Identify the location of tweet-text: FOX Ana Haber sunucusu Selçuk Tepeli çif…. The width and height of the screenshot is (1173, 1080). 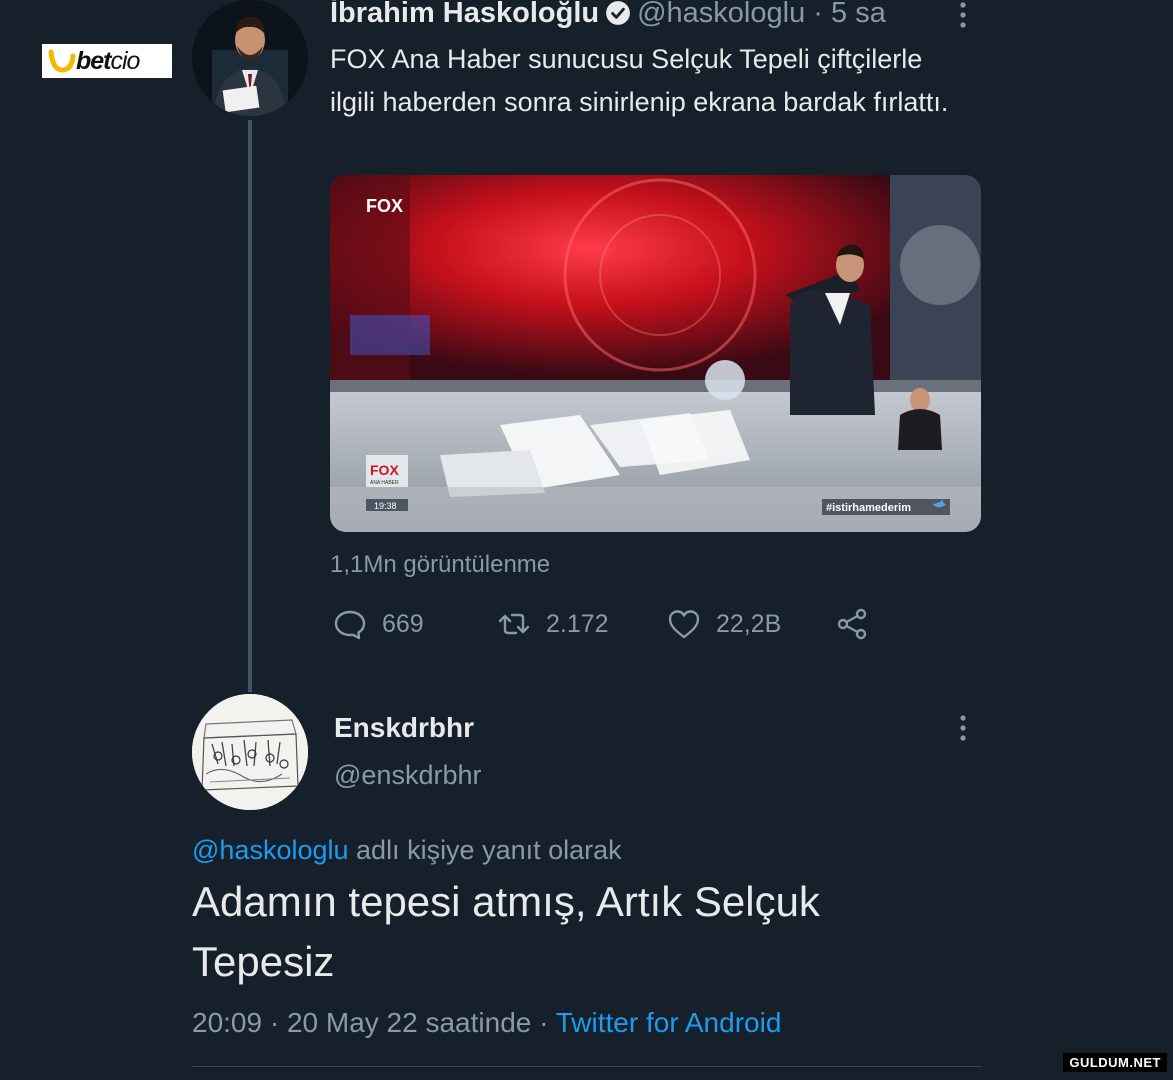
(639, 80).